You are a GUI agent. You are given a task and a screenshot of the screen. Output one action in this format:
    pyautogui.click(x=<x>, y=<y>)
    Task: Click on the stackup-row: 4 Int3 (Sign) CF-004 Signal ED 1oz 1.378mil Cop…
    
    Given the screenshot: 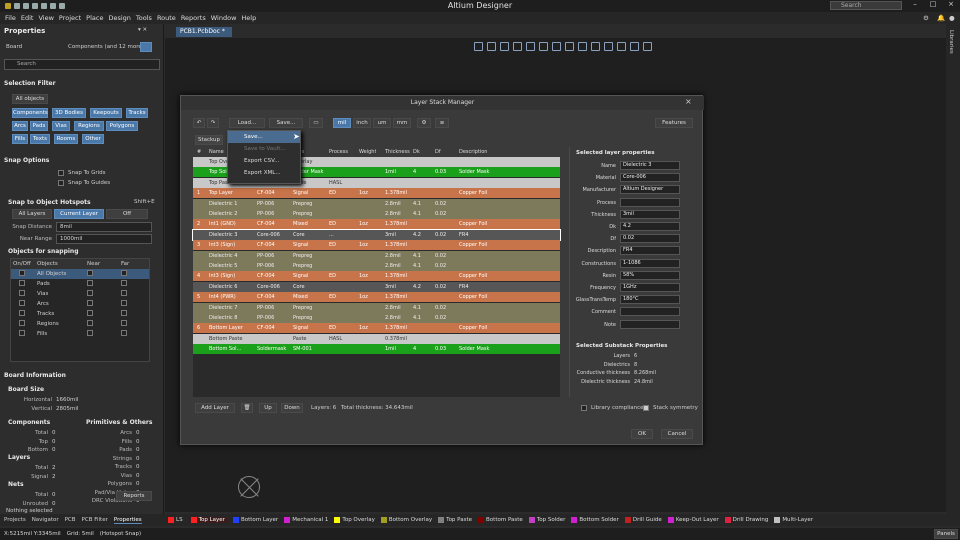 What is the action you would take?
    pyautogui.click(x=376, y=276)
    